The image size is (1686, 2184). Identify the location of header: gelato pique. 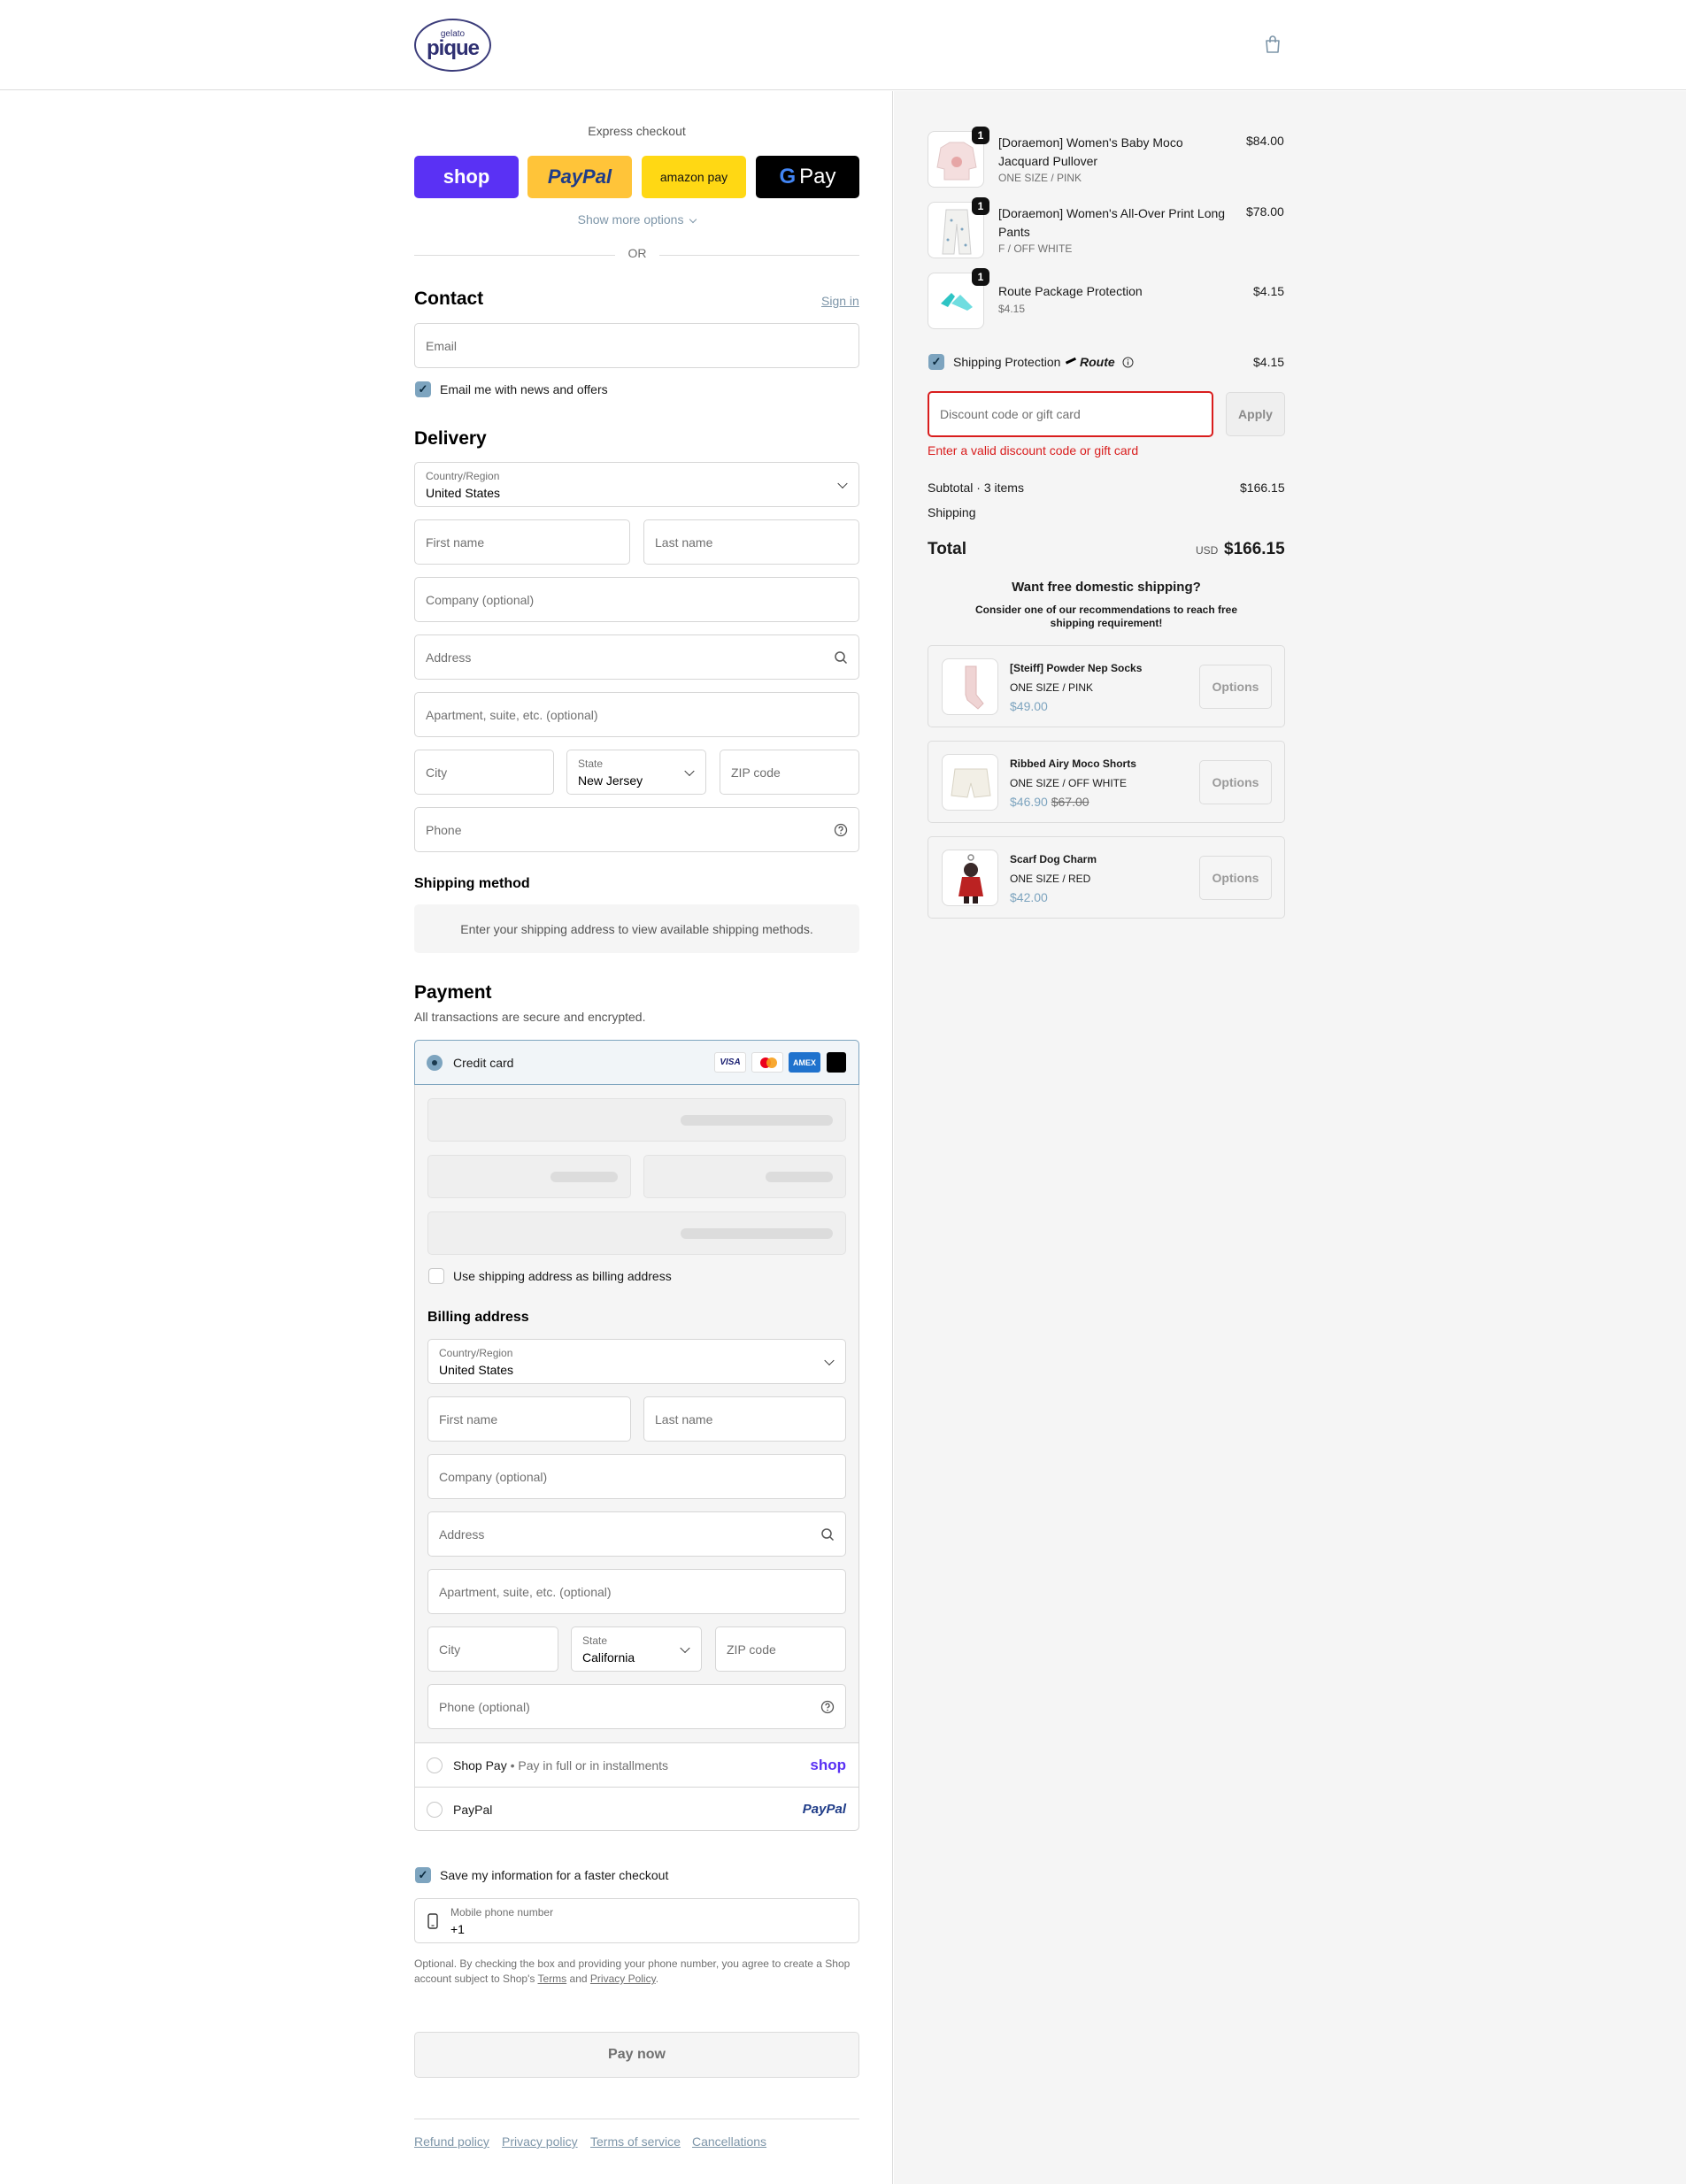
(843, 45).